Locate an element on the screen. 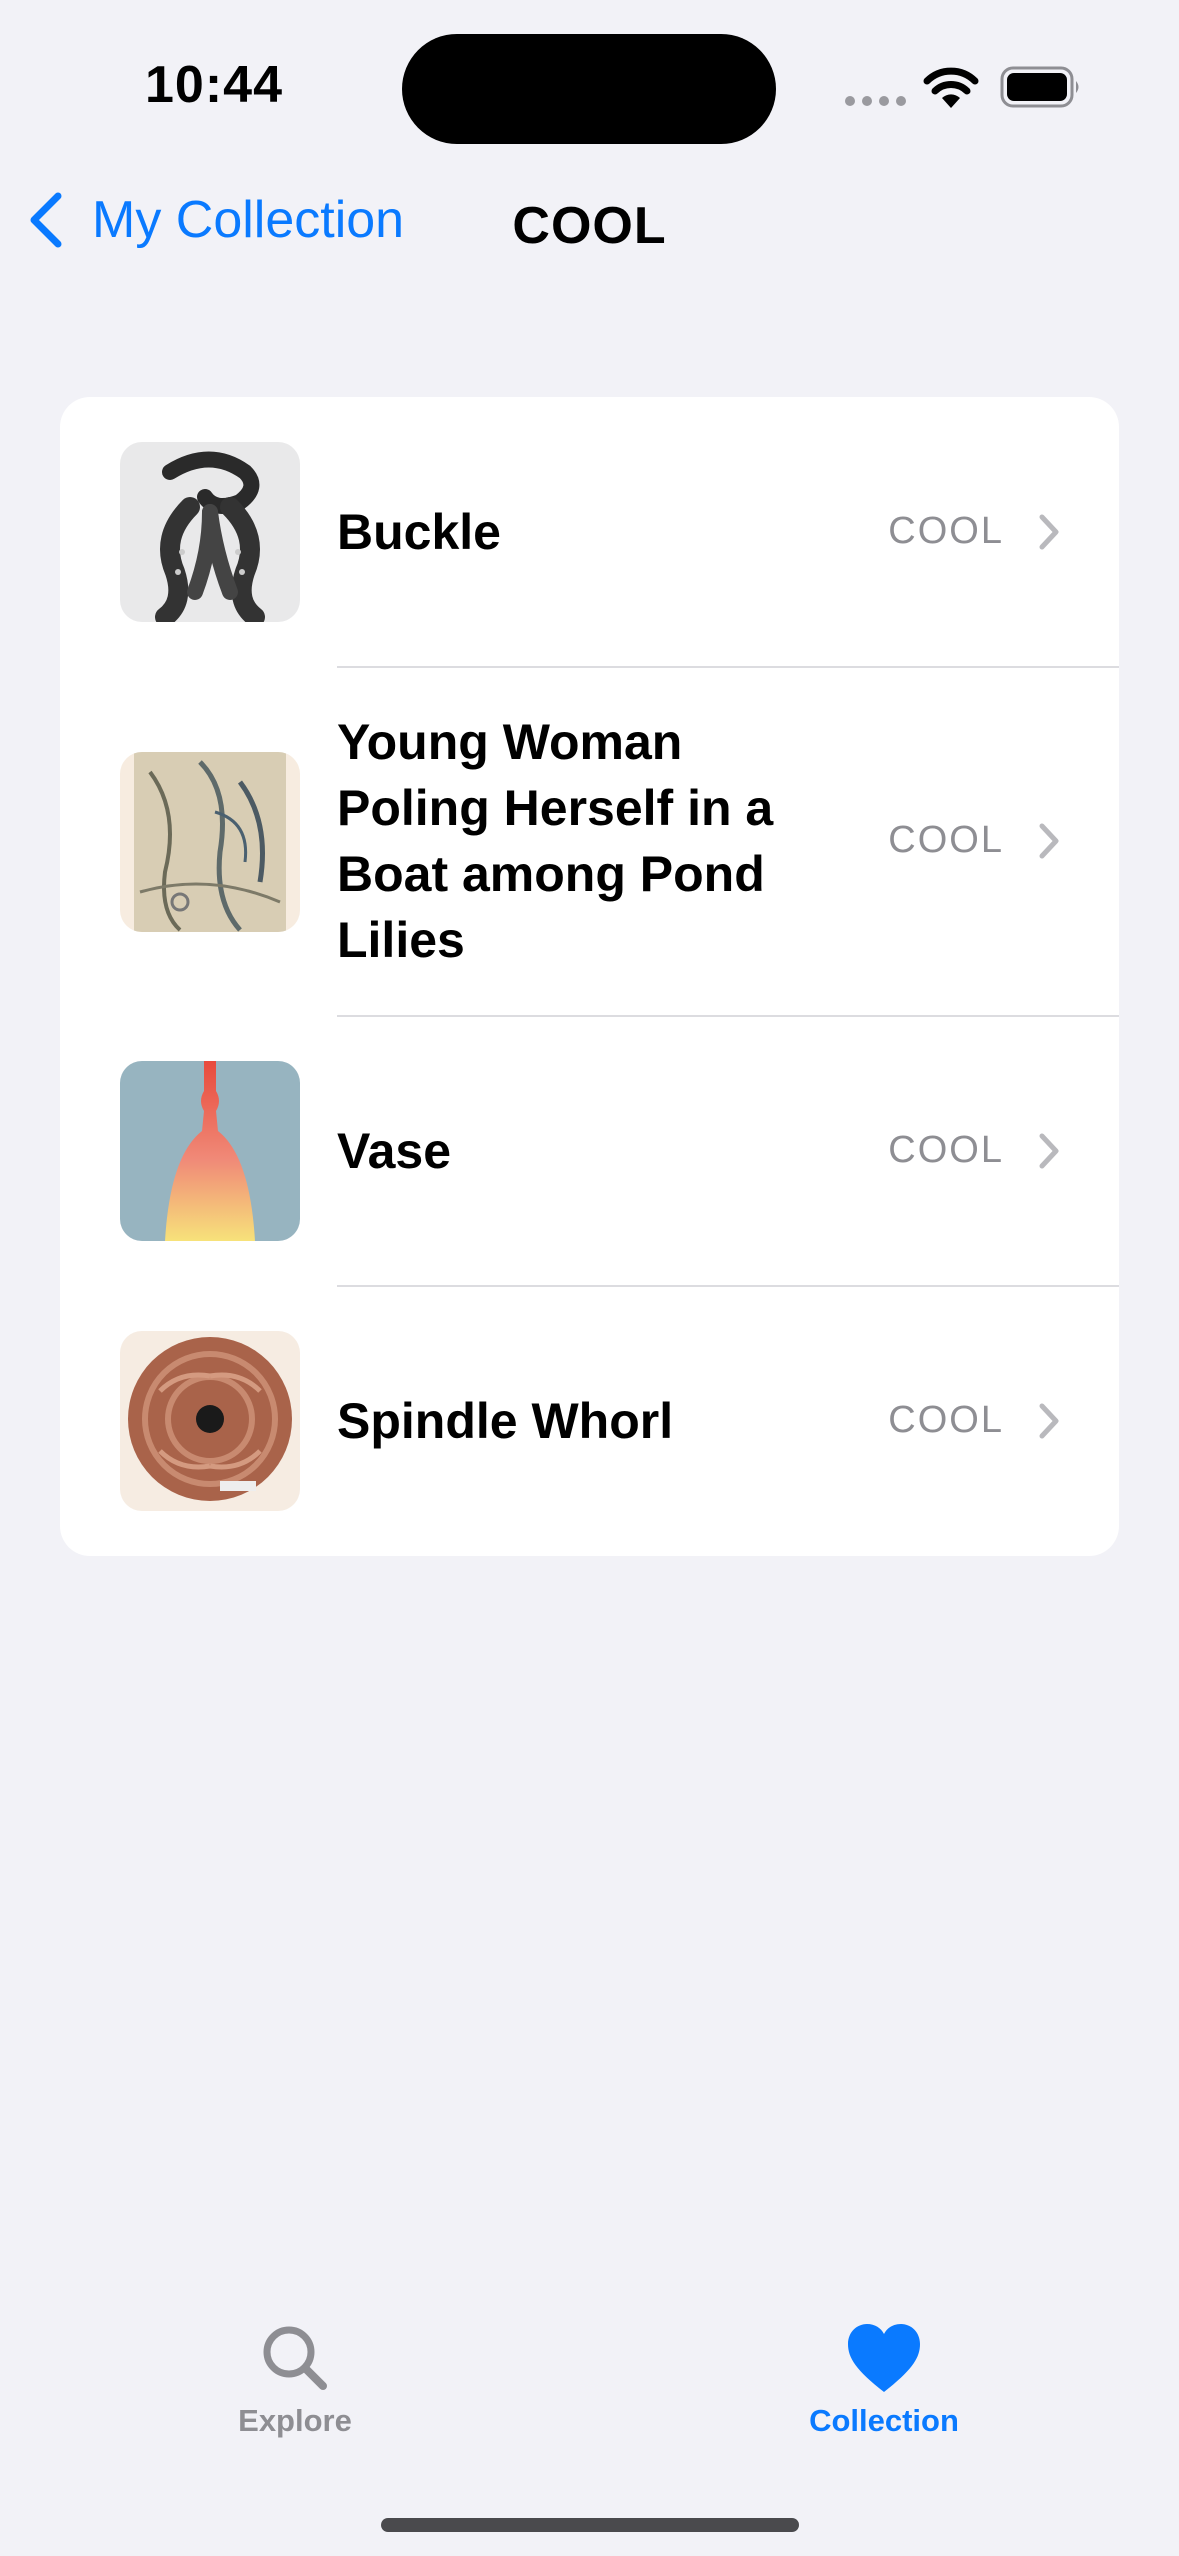 Image resolution: width=1179 pixels, height=2556 pixels. page-title: COOL is located at coordinates (589, 226).